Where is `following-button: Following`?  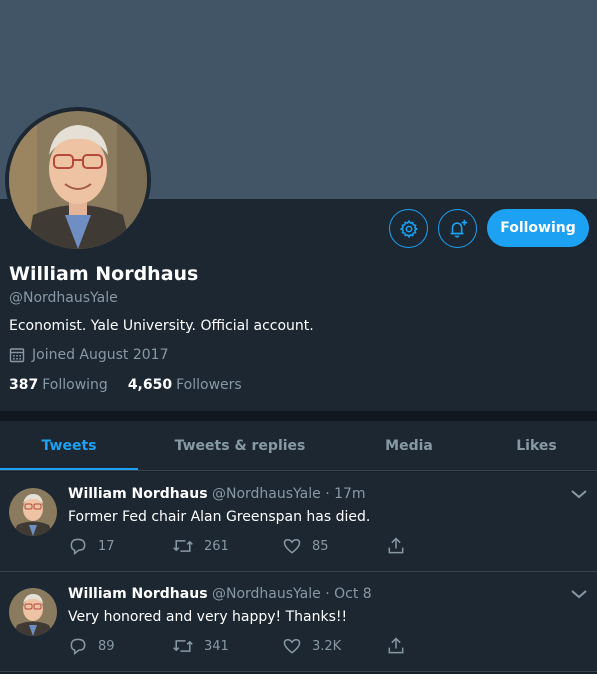
following-button: Following is located at coordinates (538, 228).